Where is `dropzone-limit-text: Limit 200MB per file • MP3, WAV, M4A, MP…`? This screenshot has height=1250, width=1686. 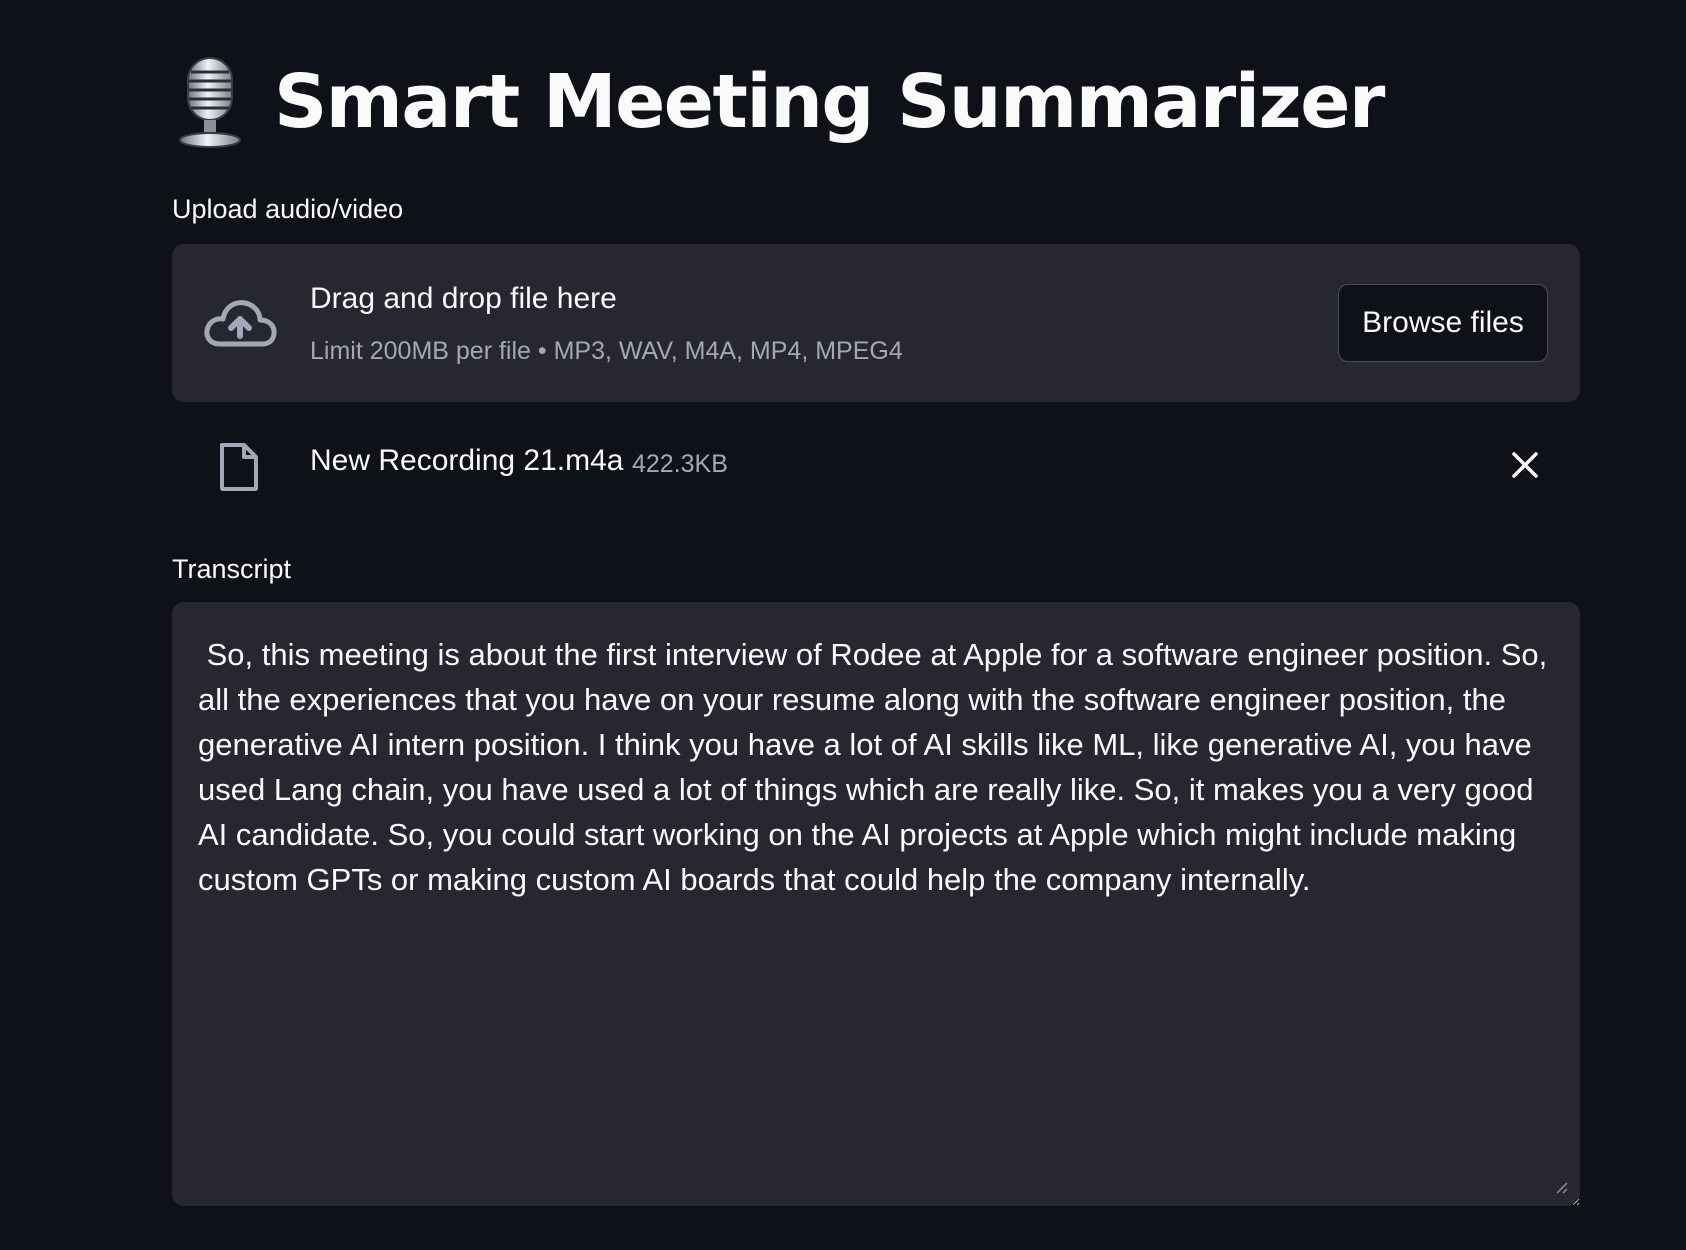 dropzone-limit-text: Limit 200MB per file • MP3, WAV, M4A, MP… is located at coordinates (606, 351).